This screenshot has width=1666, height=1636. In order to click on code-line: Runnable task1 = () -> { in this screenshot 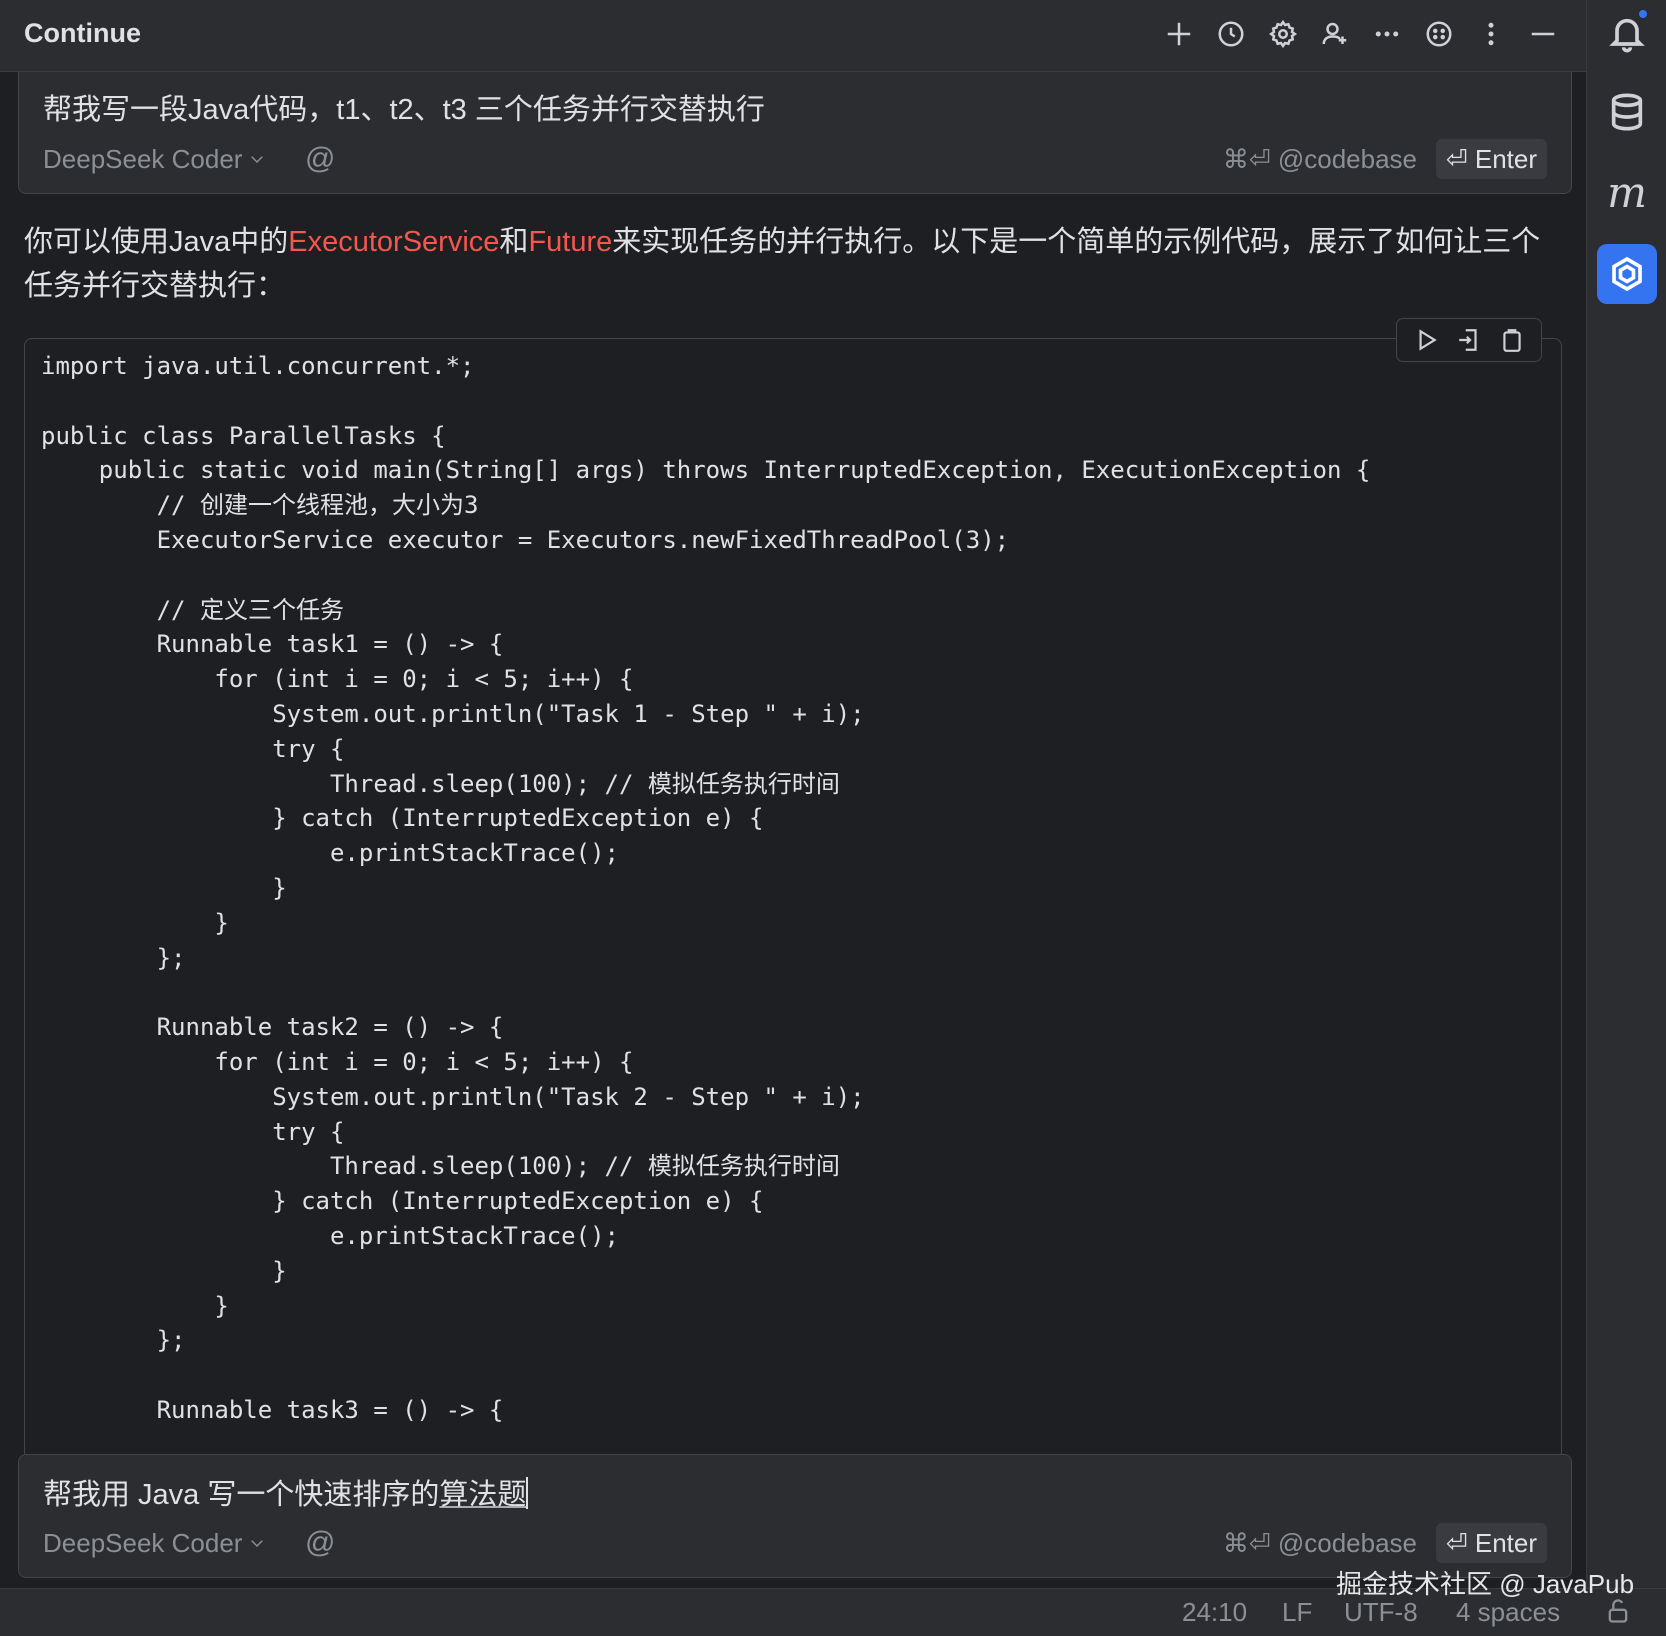, I will do `click(272, 644)`.